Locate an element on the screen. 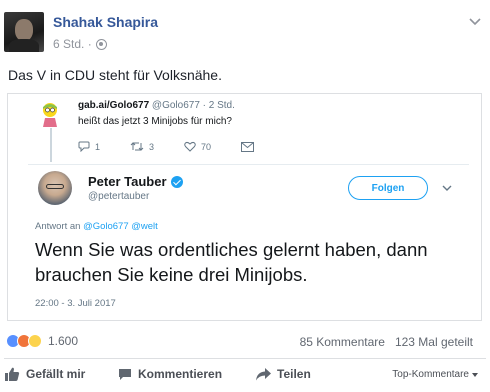 This screenshot has height=392, width=490. avatar-glasses is located at coordinates (55, 186).